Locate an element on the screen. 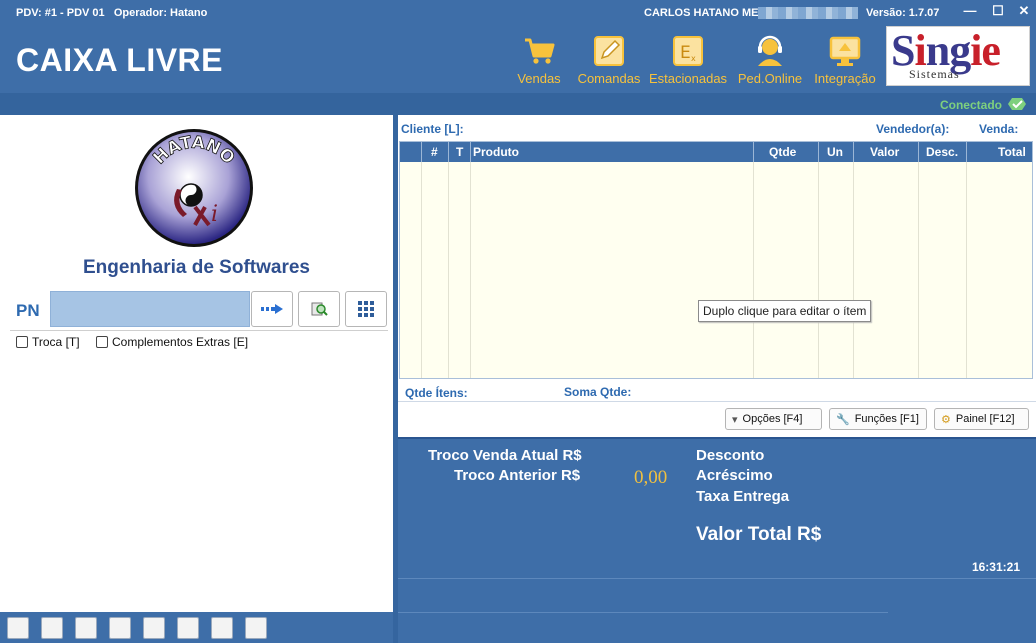 The image size is (1036, 643). nav-comandas-button: Comandas is located at coordinates (609, 62).